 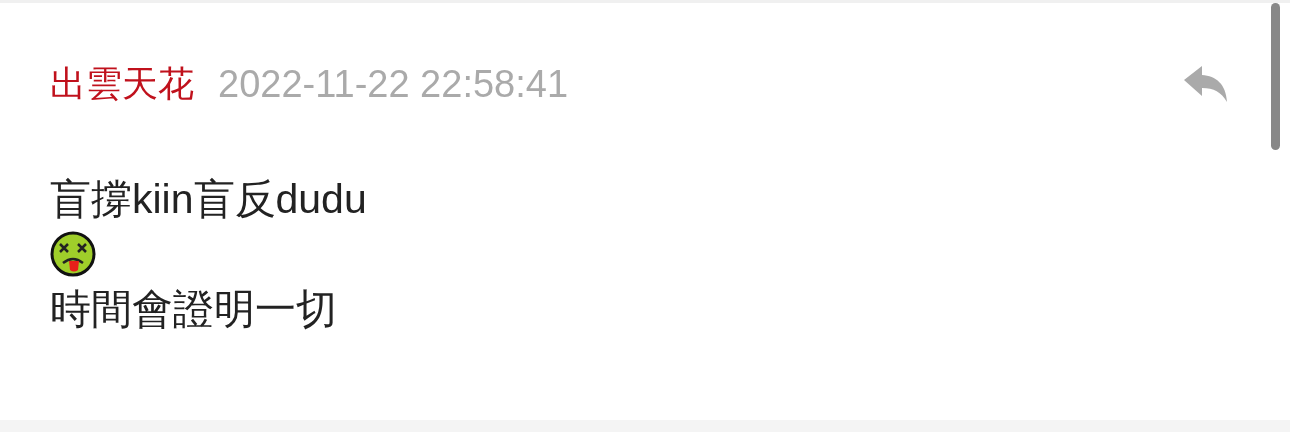 I want to click on comment-text: 盲撐kiin盲反dudu, so click(x=209, y=199).